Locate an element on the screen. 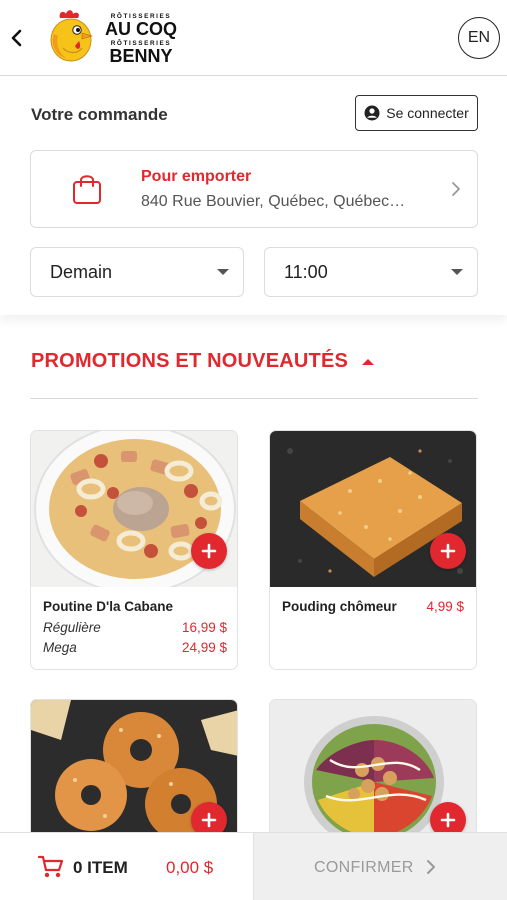  section-divider is located at coordinates (254, 398).